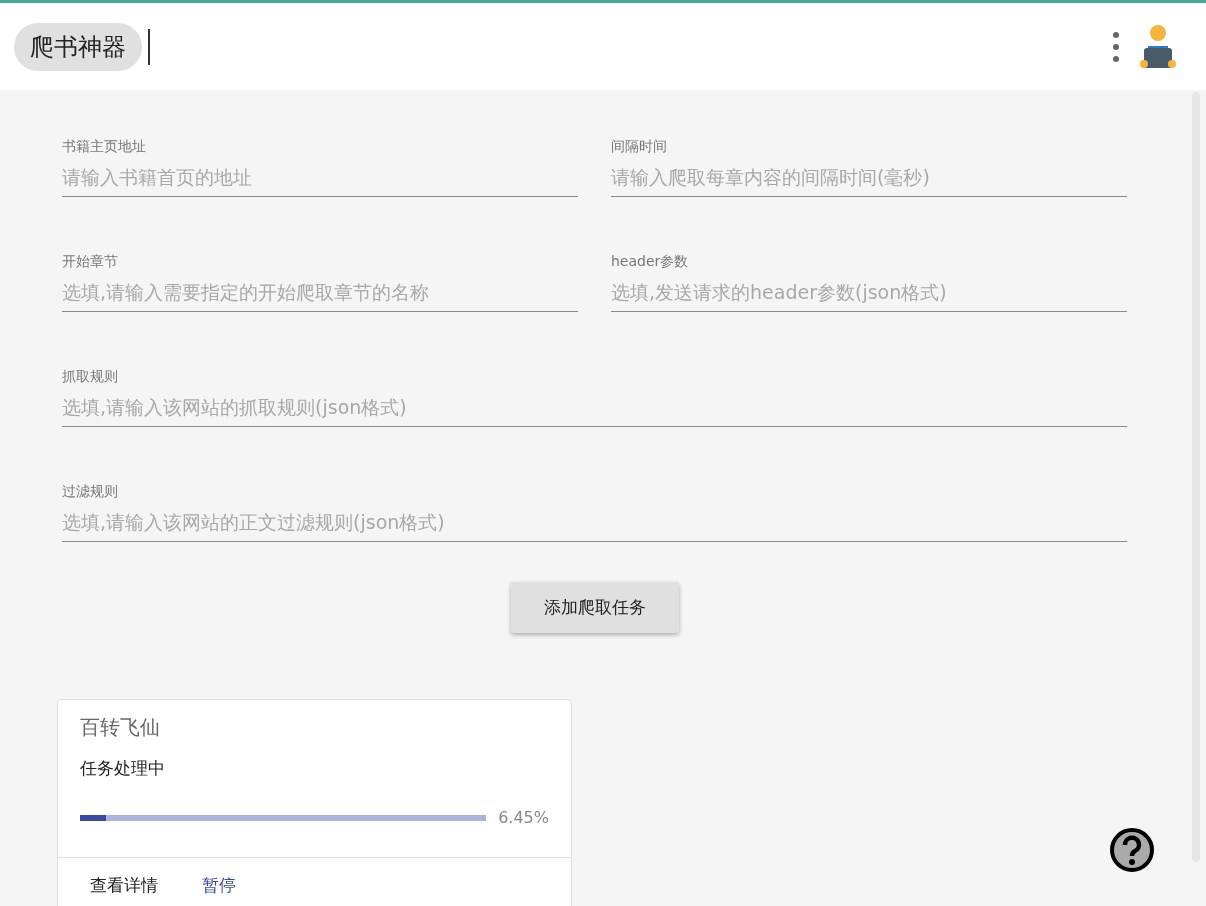 The width and height of the screenshot is (1206, 906). I want to click on avatar-icon, so click(1158, 46).